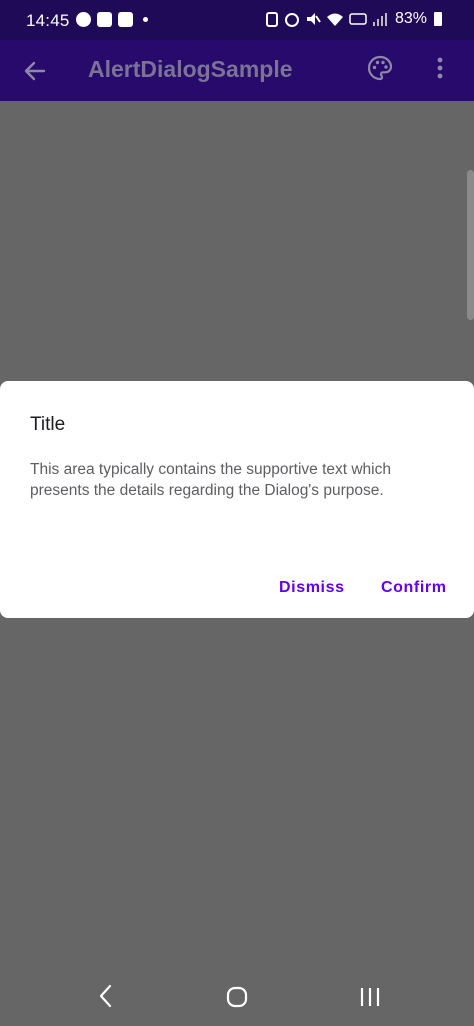  I want to click on notification-icon, so click(104, 19).